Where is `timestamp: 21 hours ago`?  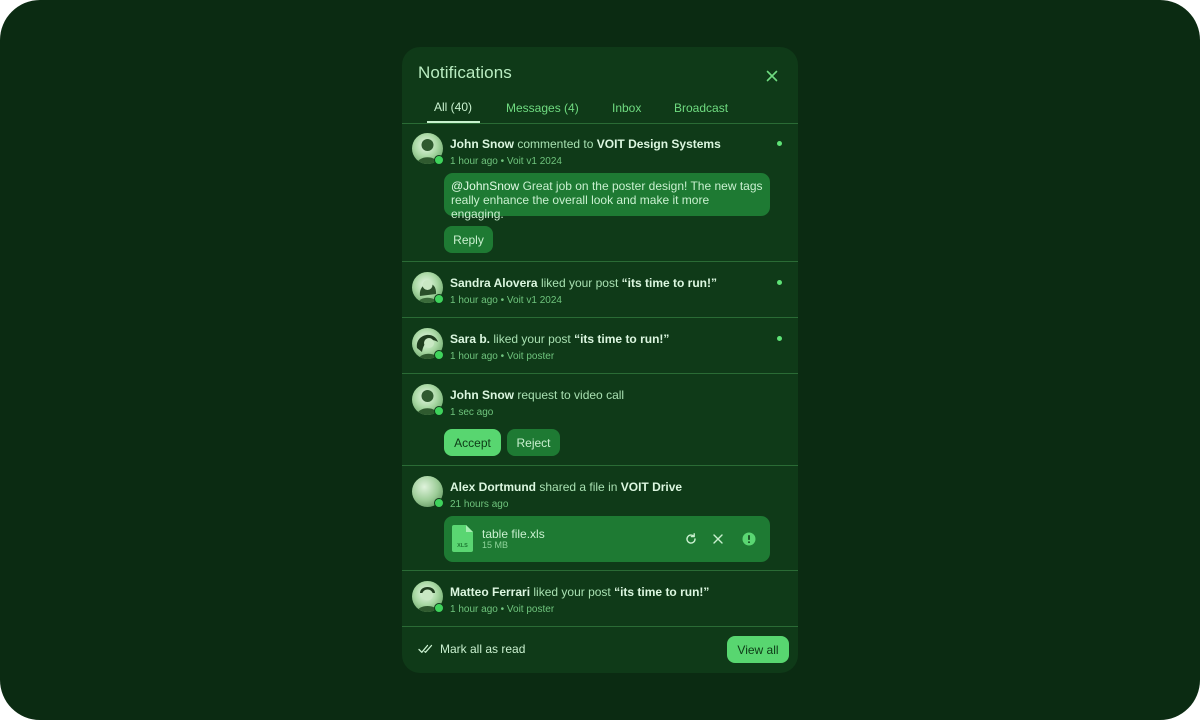 timestamp: 21 hours ago is located at coordinates (479, 504).